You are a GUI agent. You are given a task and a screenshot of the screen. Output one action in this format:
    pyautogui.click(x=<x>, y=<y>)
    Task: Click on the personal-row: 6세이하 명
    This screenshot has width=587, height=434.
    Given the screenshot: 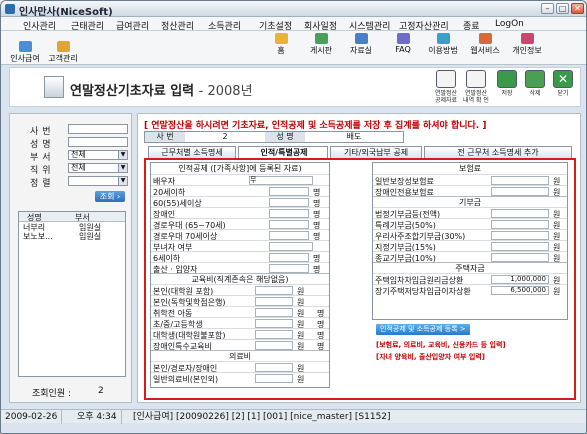 What is the action you would take?
    pyautogui.click(x=240, y=257)
    